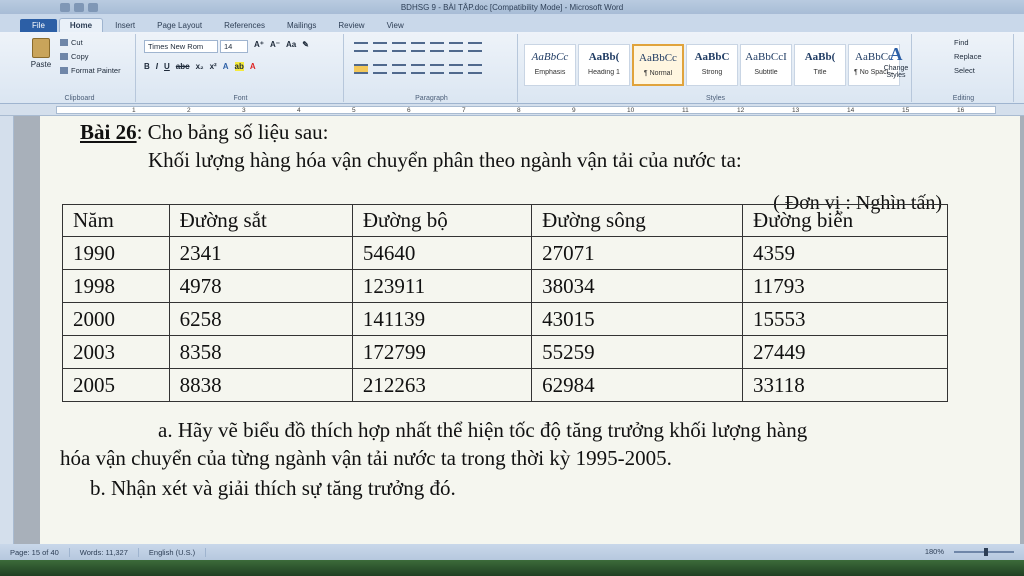  What do you see at coordinates (431, 98) in the screenshot?
I see `paragraph-group-label: Paragraph` at bounding box center [431, 98].